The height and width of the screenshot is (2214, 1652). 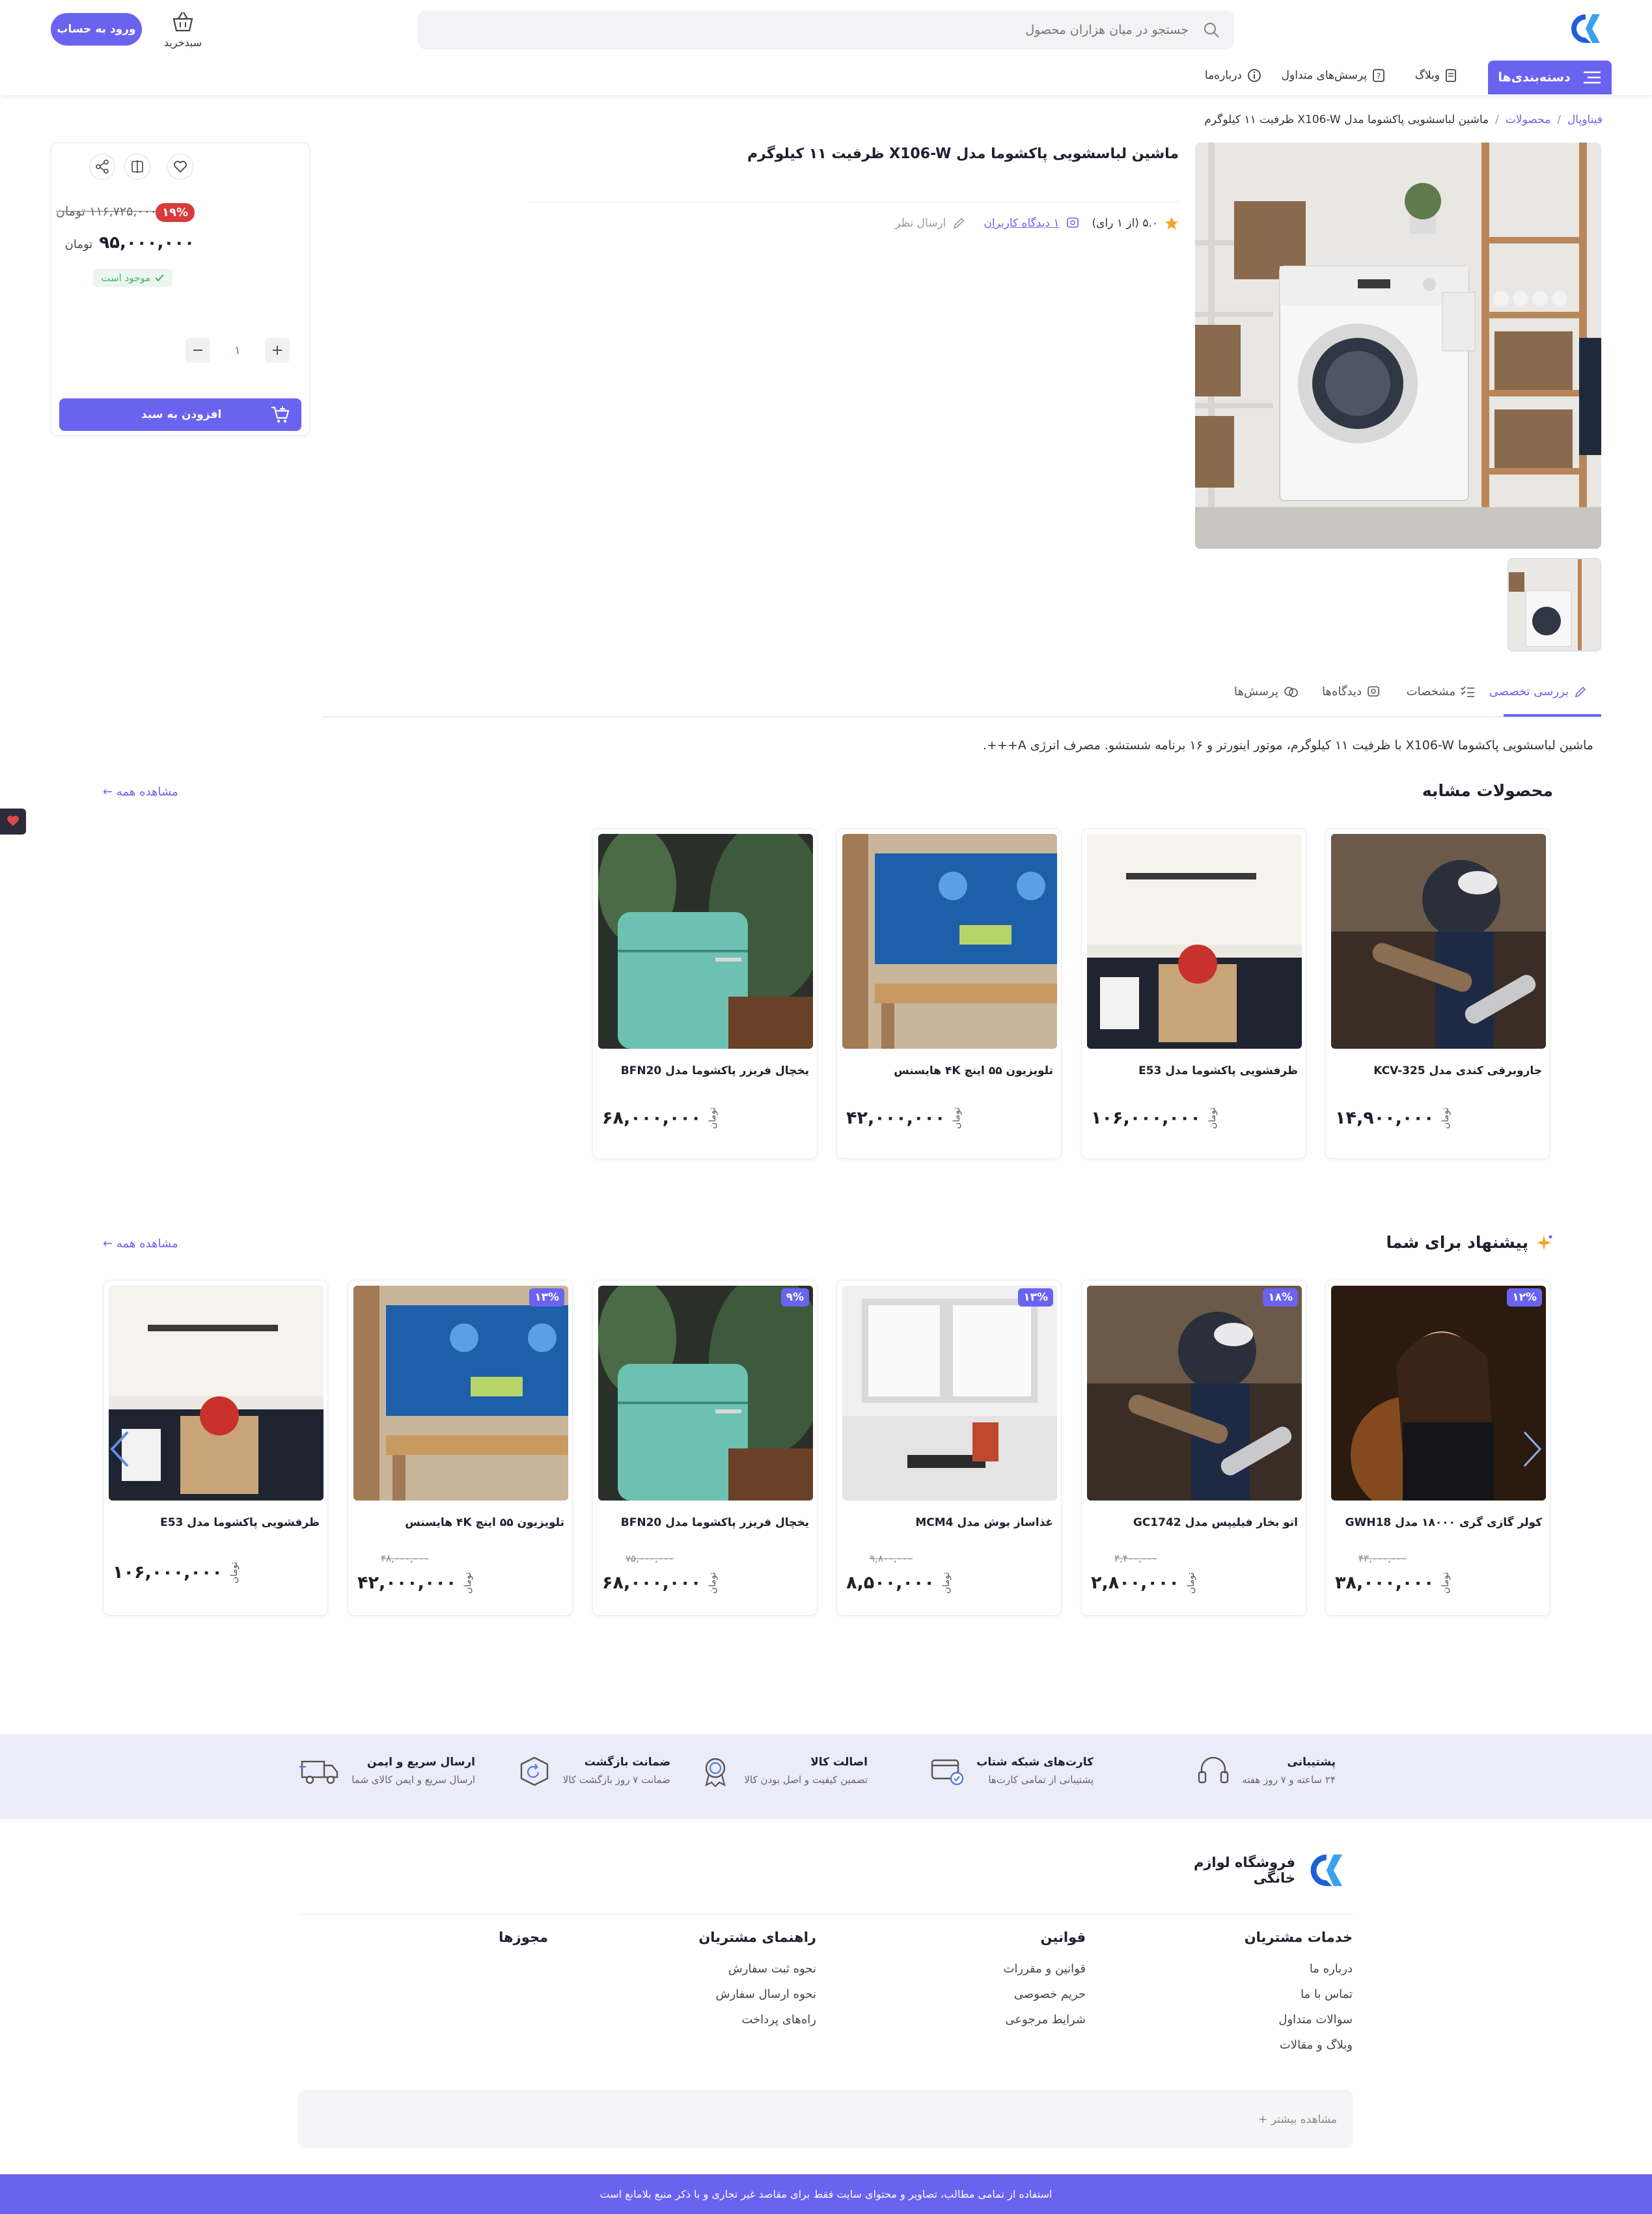 I want to click on cart-plus-icon, so click(x=280, y=414).